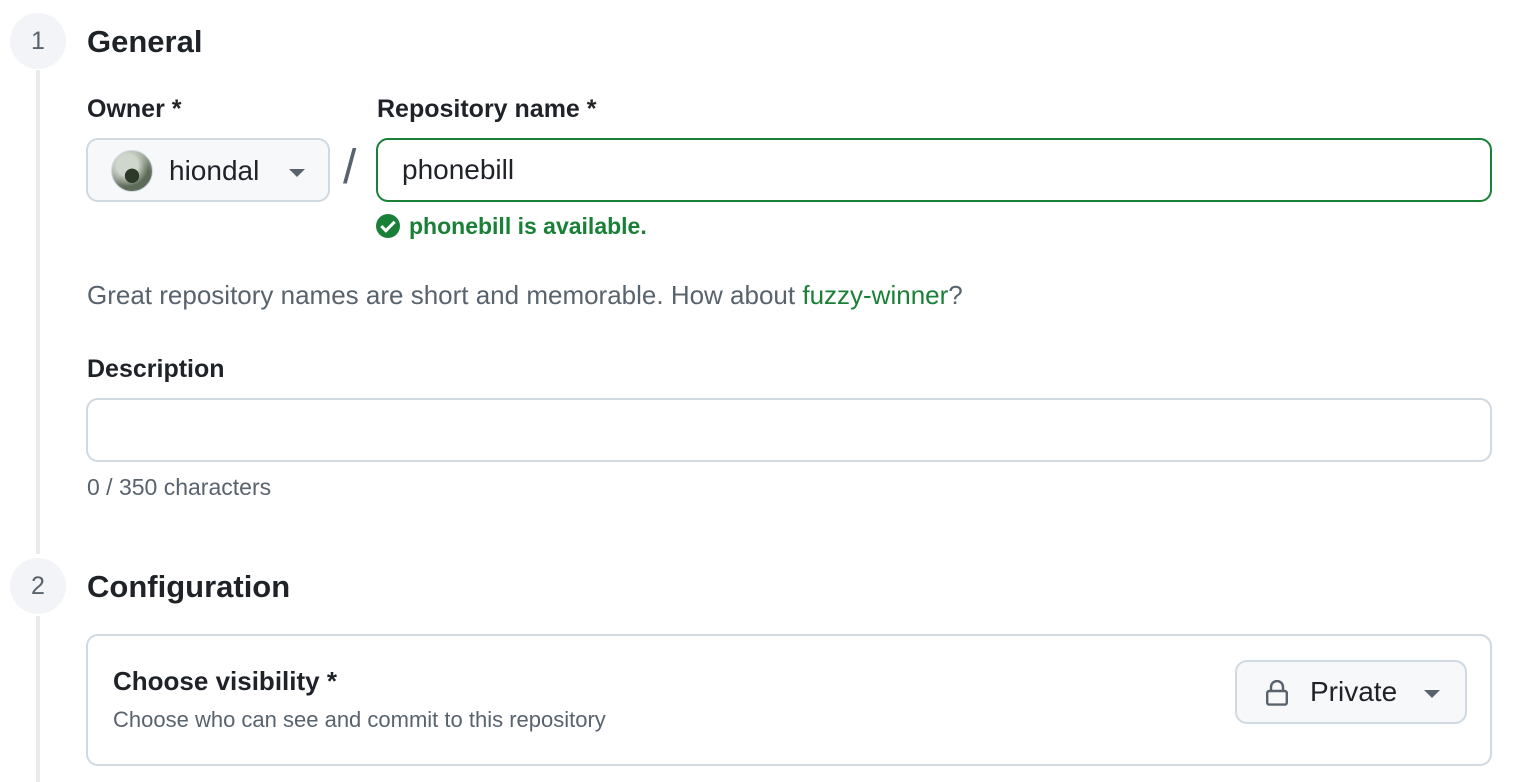 This screenshot has height=782, width=1514. What do you see at coordinates (1354, 691) in the screenshot?
I see `visibility-value: Private` at bounding box center [1354, 691].